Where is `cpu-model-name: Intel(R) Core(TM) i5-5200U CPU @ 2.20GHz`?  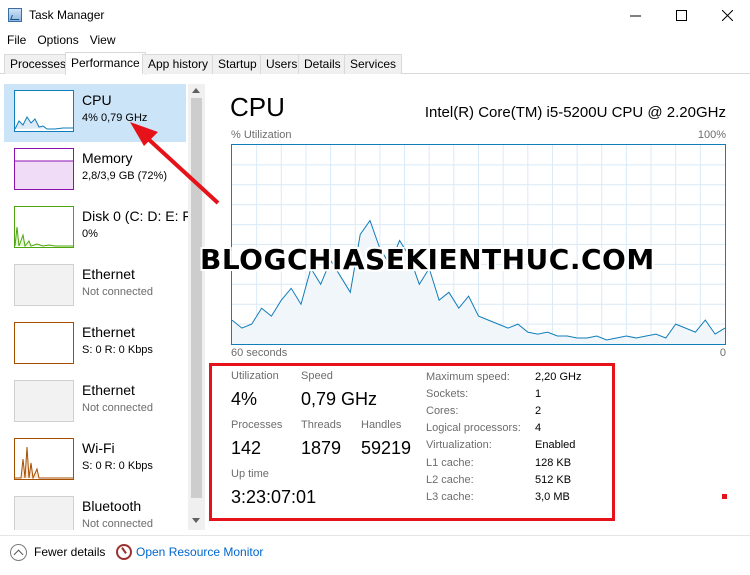
cpu-model-name: Intel(R) Core(TM) i5-5200U CPU @ 2.20GHz is located at coordinates (575, 112).